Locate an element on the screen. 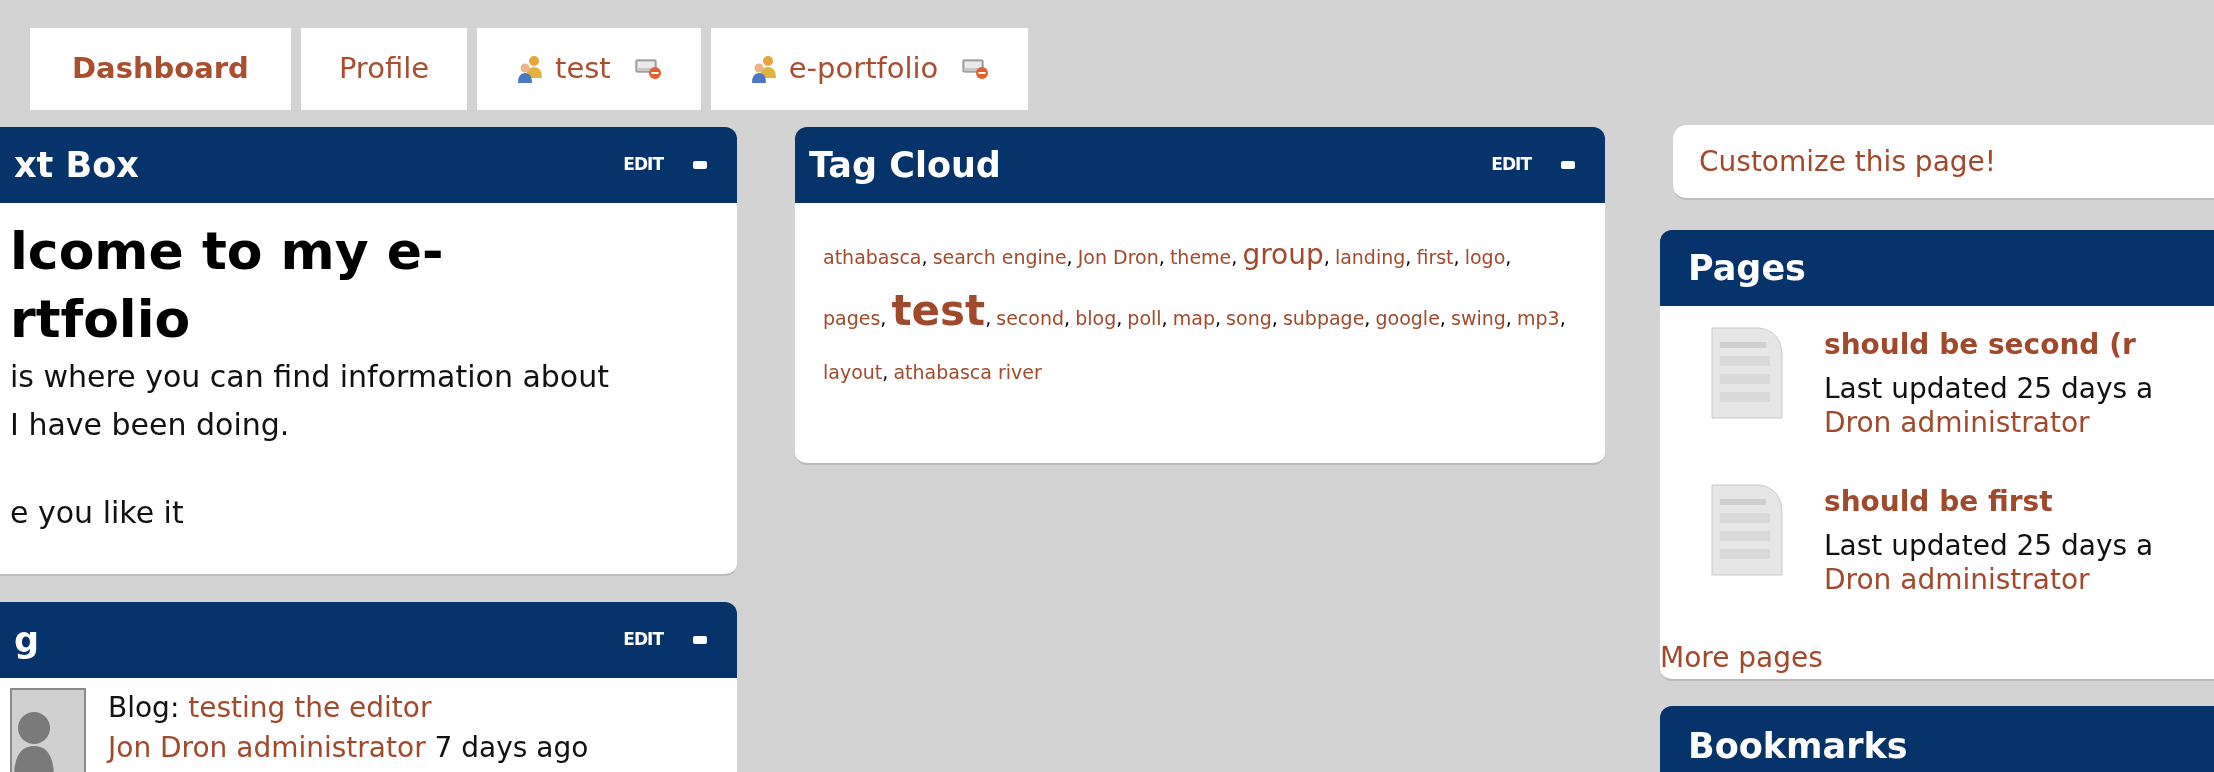 This screenshot has width=2214, height=772. panel-title: Tag Cloud is located at coordinates (904, 165).